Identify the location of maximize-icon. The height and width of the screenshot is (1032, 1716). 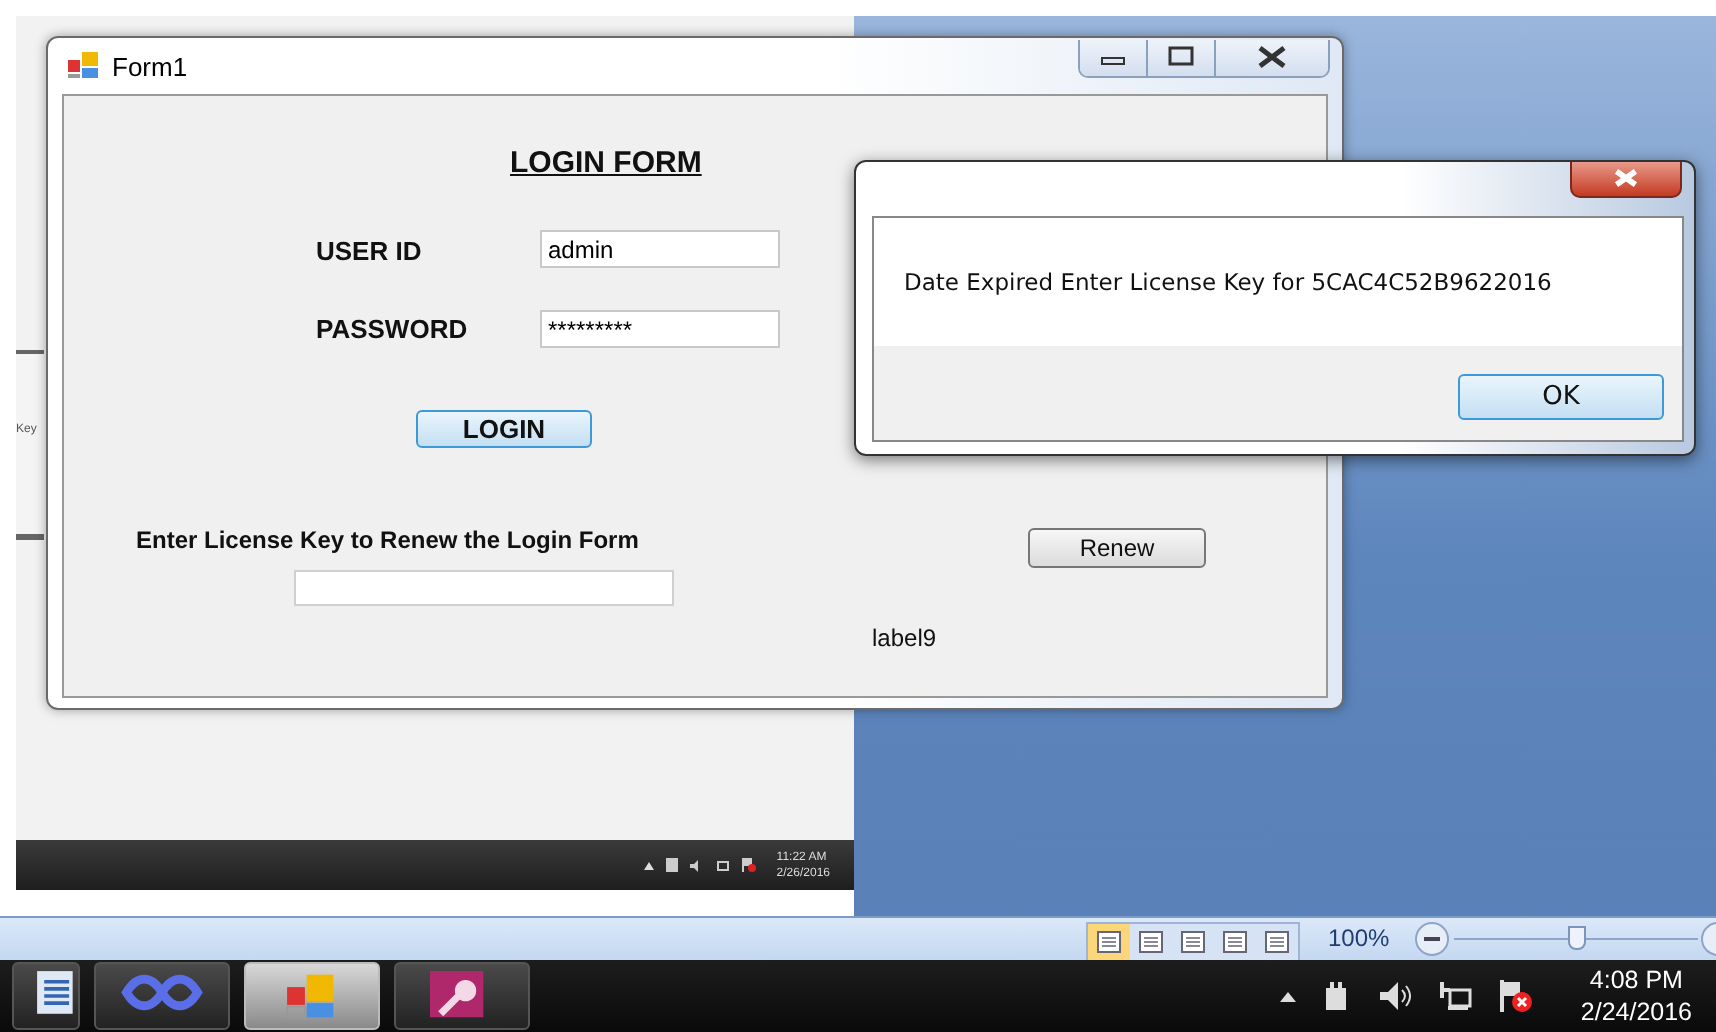
(1182, 58).